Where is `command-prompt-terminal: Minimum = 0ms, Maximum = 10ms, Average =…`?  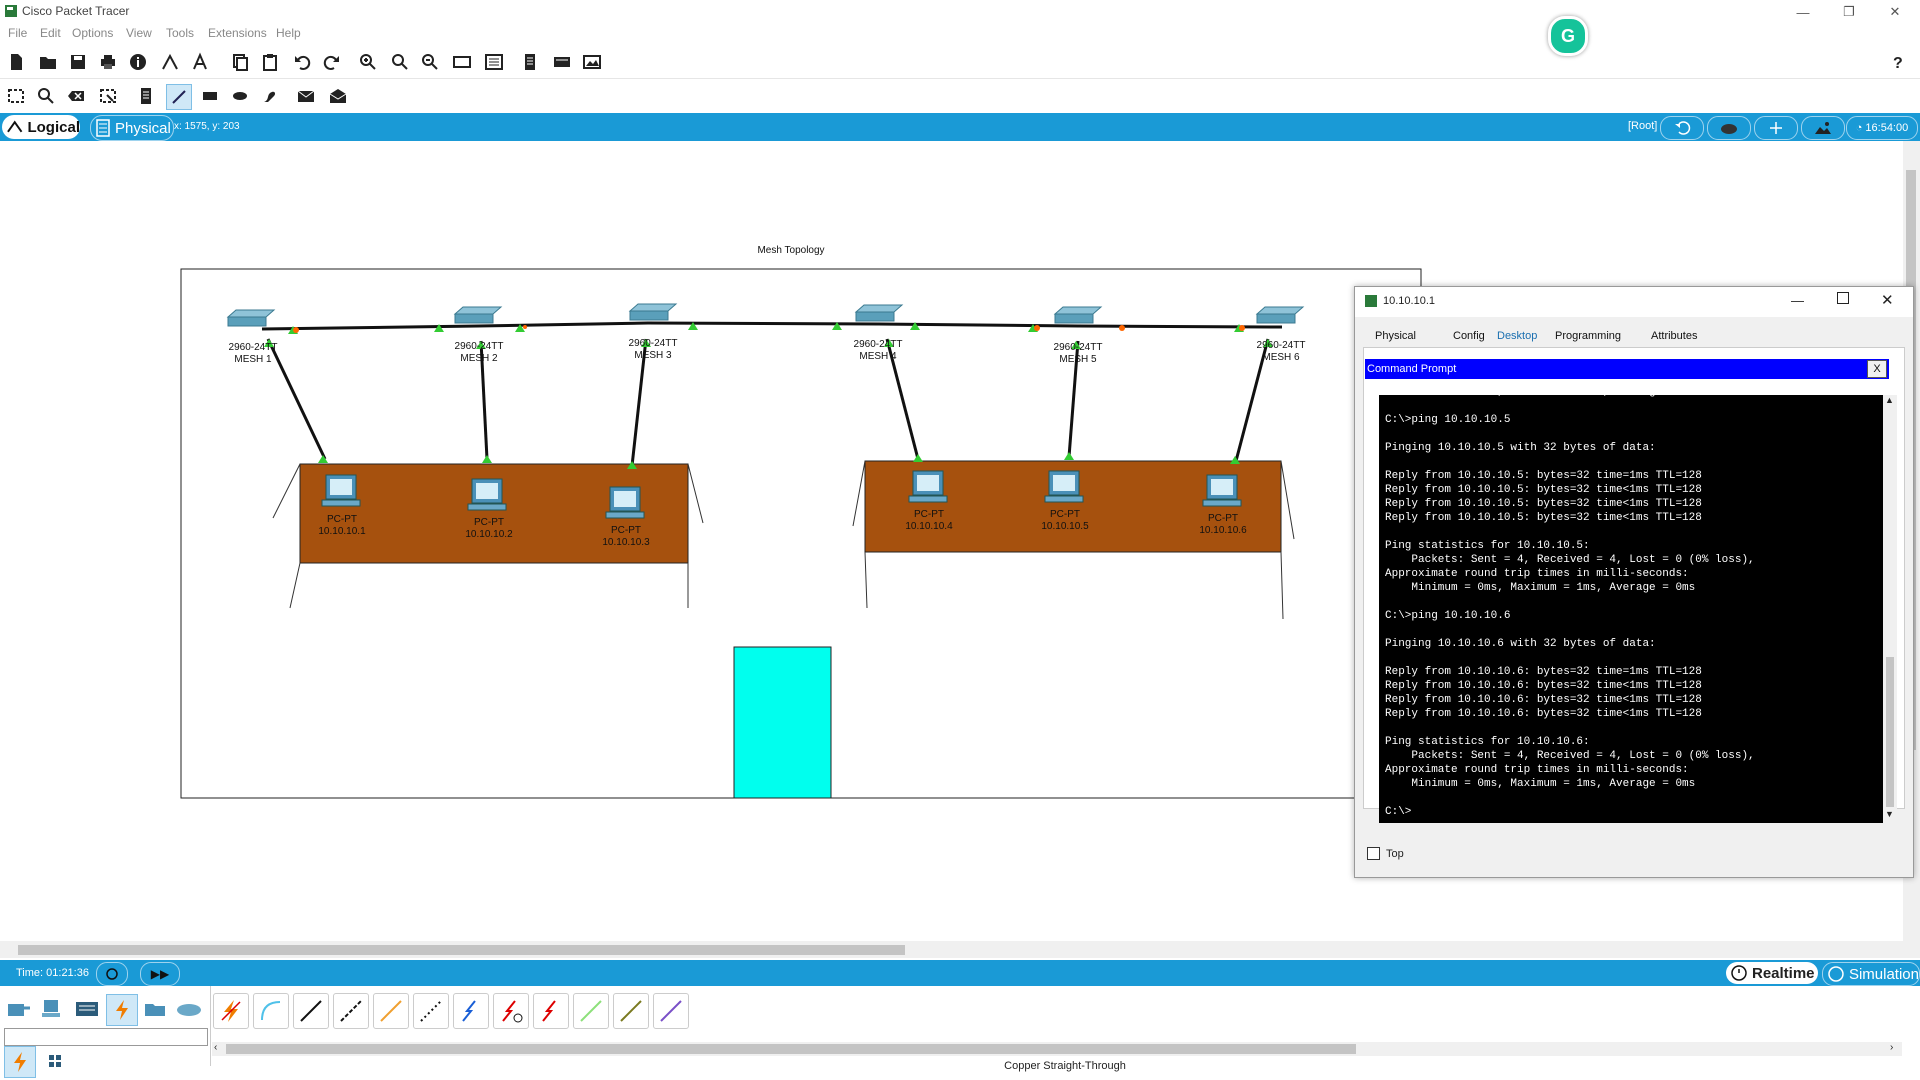
command-prompt-terminal: Minimum = 0ms, Maximum = 10ms, Average =… is located at coordinates (1631, 609).